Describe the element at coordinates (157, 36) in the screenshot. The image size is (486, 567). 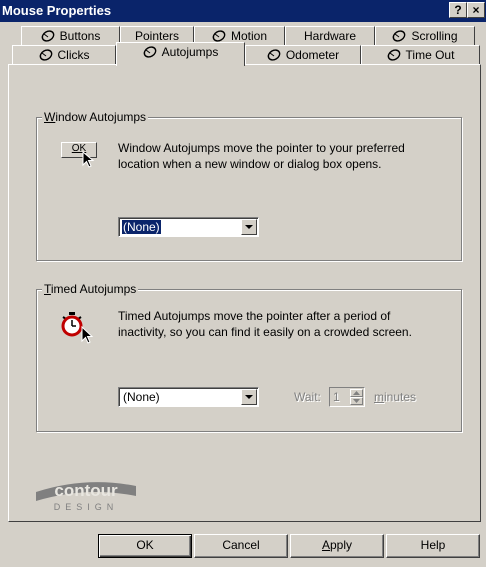
I see `tab-label: Pointers` at that location.